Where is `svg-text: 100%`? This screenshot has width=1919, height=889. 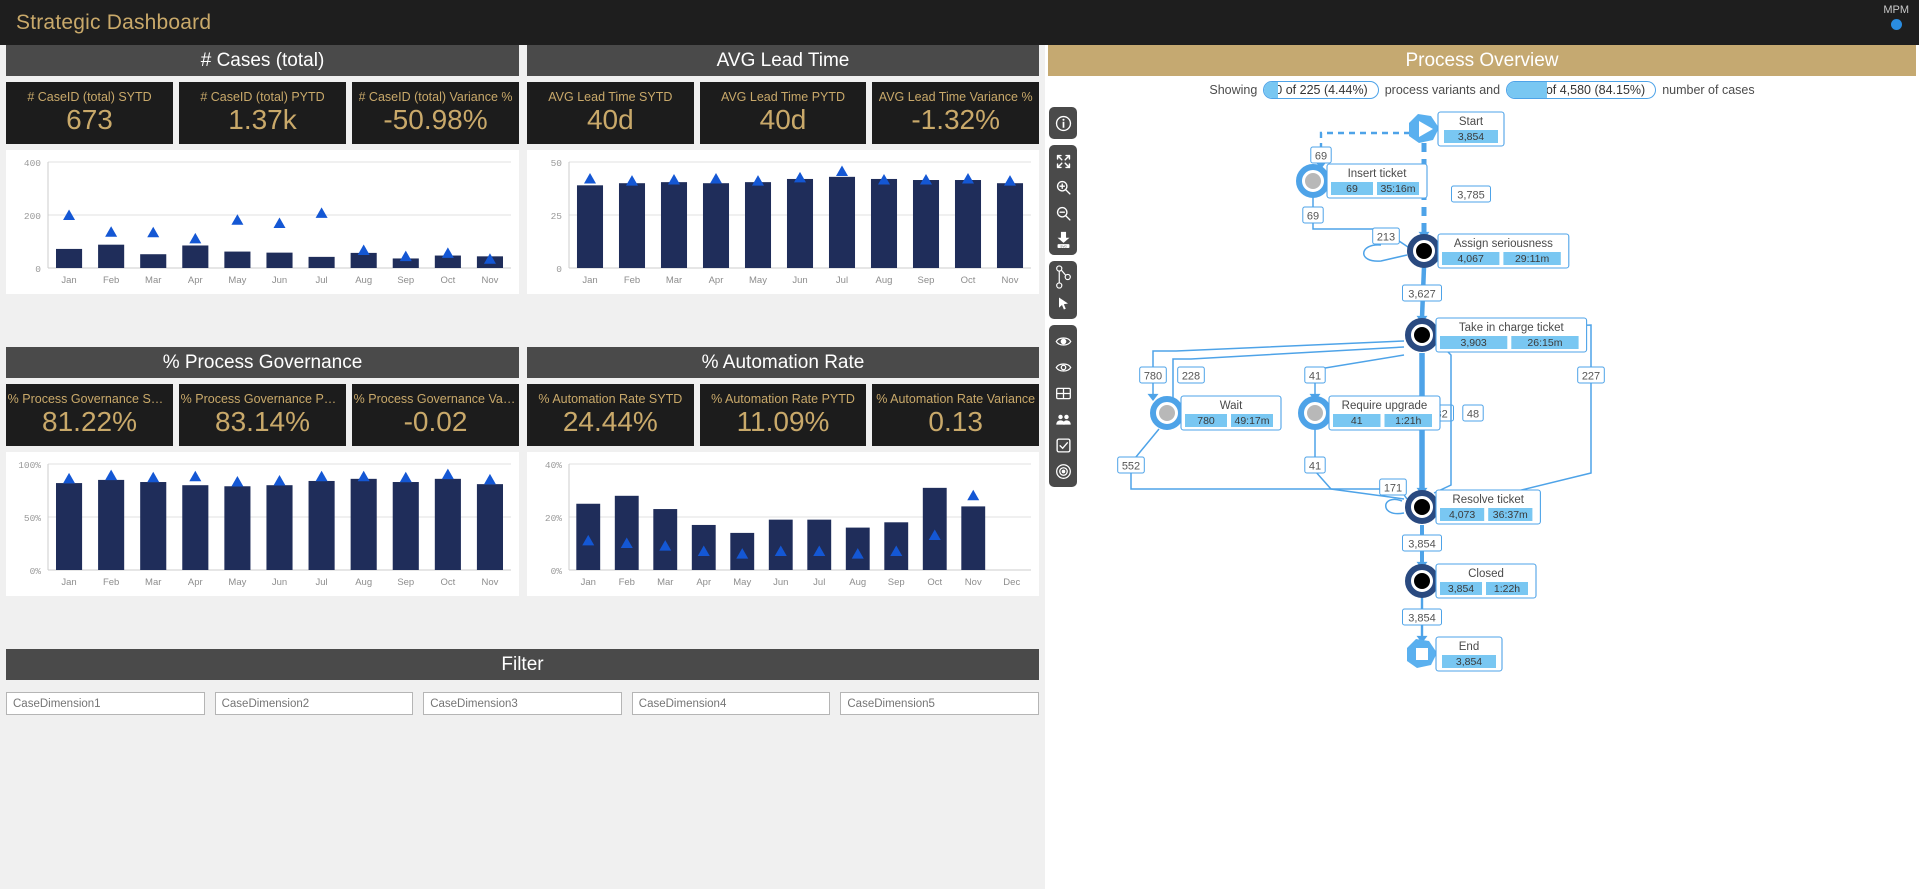
svg-text: 100% is located at coordinates (29, 465).